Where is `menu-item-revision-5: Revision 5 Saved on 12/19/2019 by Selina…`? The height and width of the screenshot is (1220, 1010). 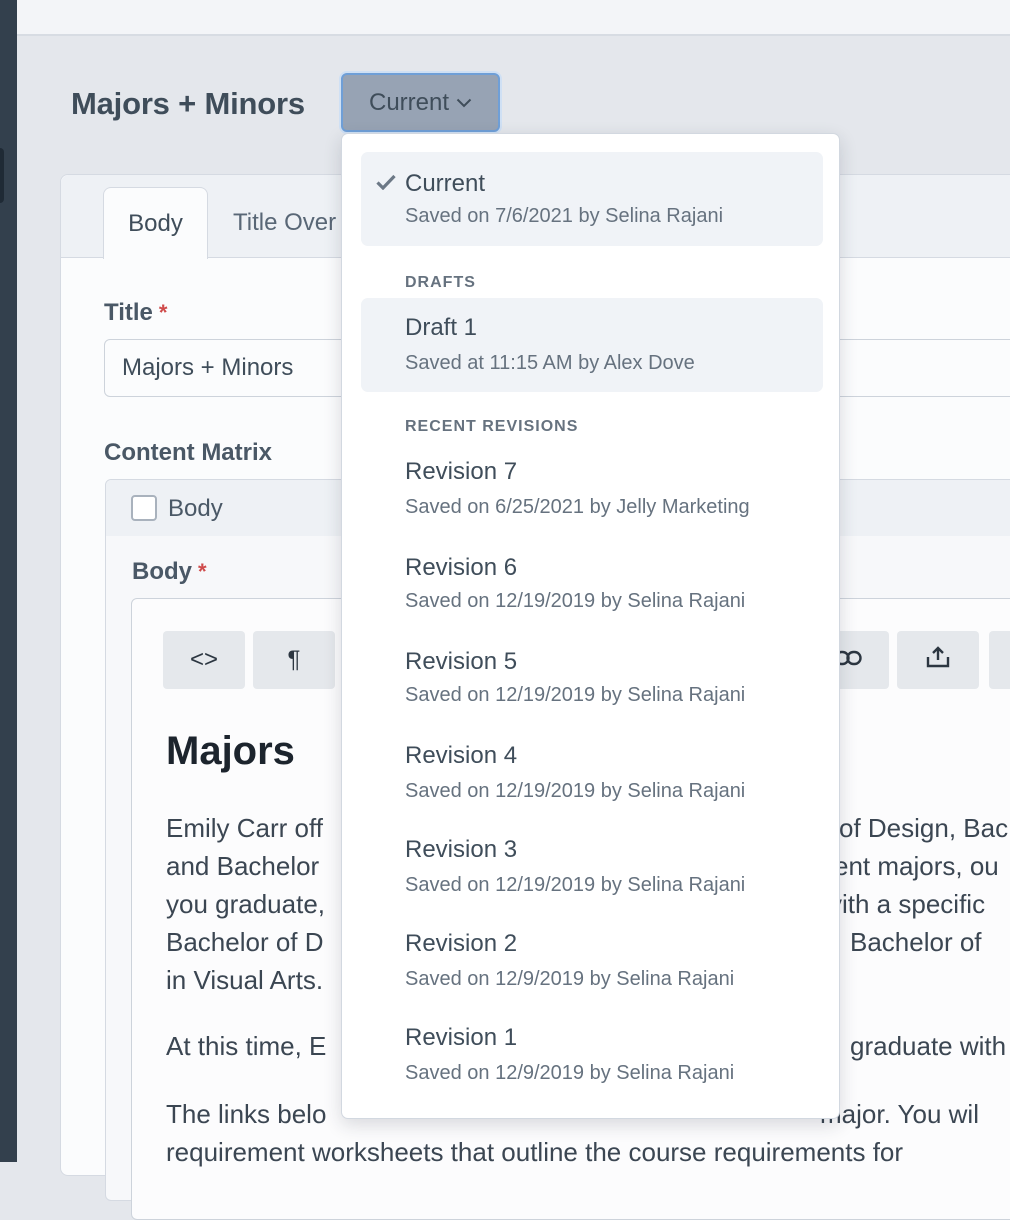
menu-item-revision-5: Revision 5 Saved on 12/19/2019 by Selina… is located at coordinates (592, 679).